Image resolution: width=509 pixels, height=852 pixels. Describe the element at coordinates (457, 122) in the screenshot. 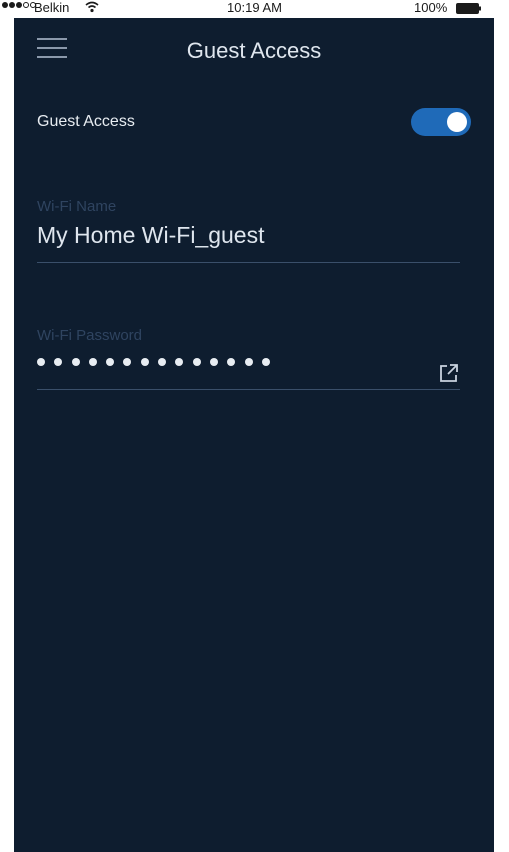

I see `toggle-knob` at that location.